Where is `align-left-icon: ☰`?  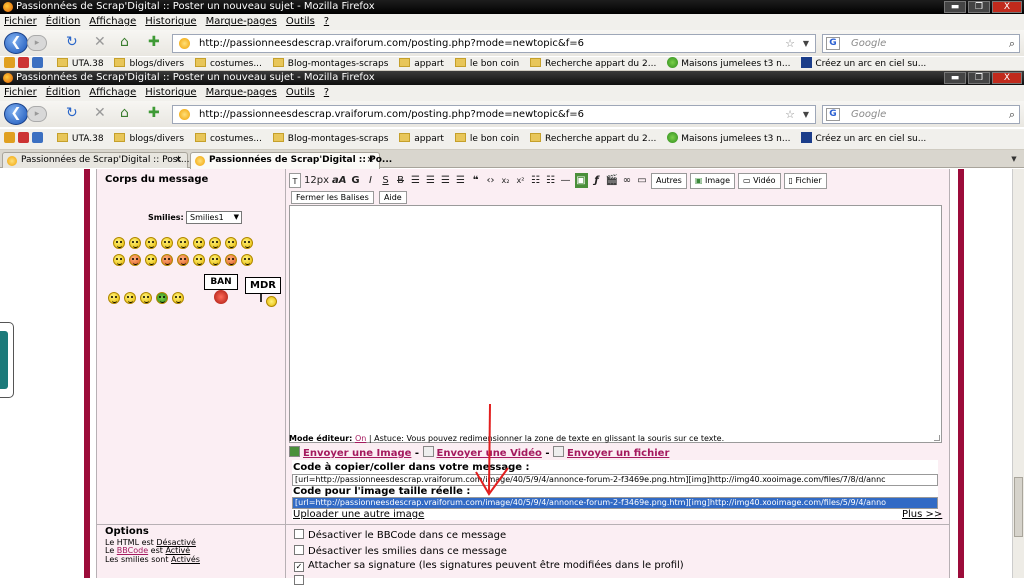 align-left-icon: ☰ is located at coordinates (416, 180).